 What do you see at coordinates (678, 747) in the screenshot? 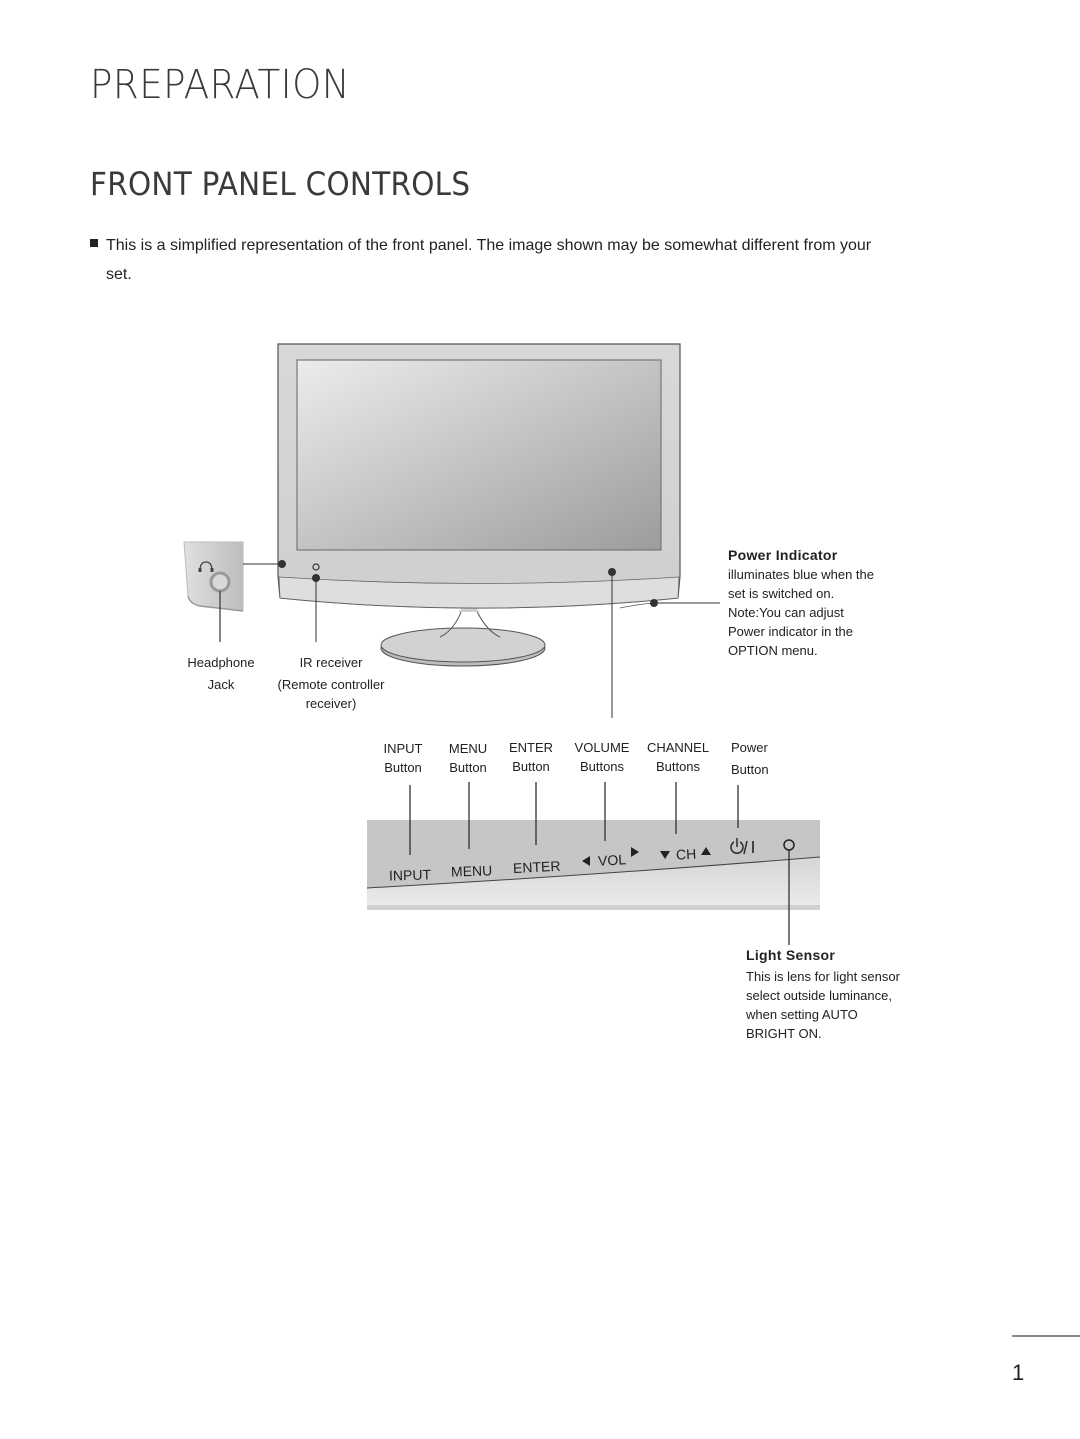
I see `button-label-name: CHANNEL` at bounding box center [678, 747].